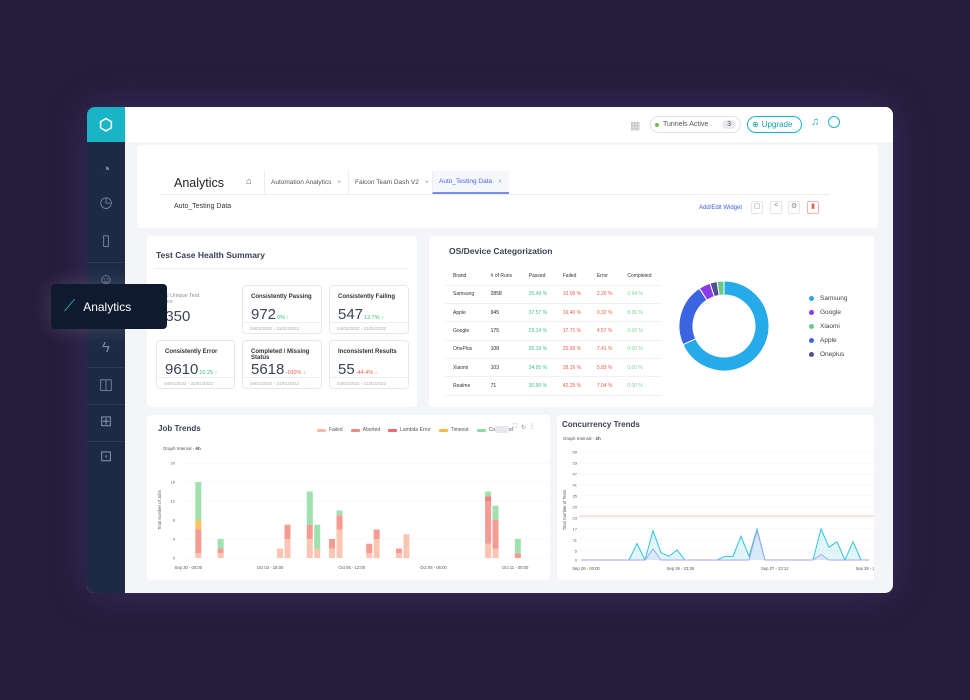 The height and width of the screenshot is (700, 970). I want to click on mobile-device-icon: ▯, so click(106, 240).